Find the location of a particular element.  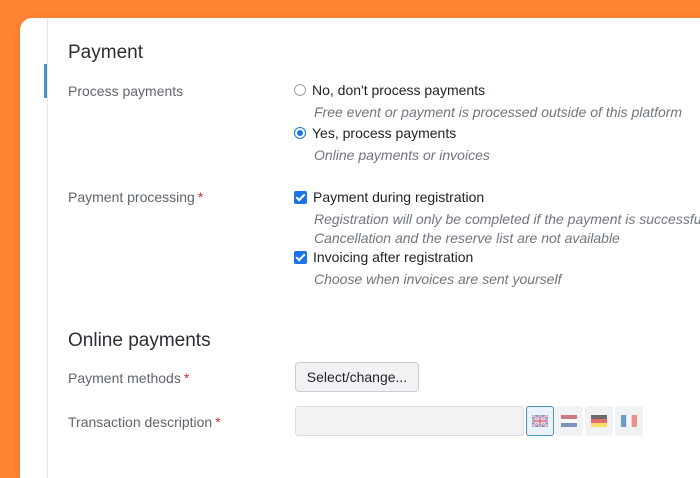

flag-nl-icon is located at coordinates (569, 421).